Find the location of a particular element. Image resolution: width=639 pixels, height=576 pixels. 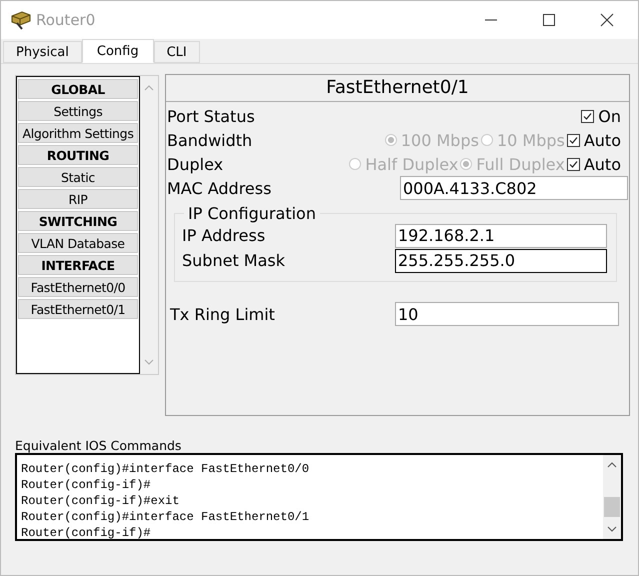

sidebar-item: FastEthernet0/1 is located at coordinates (78, 309).